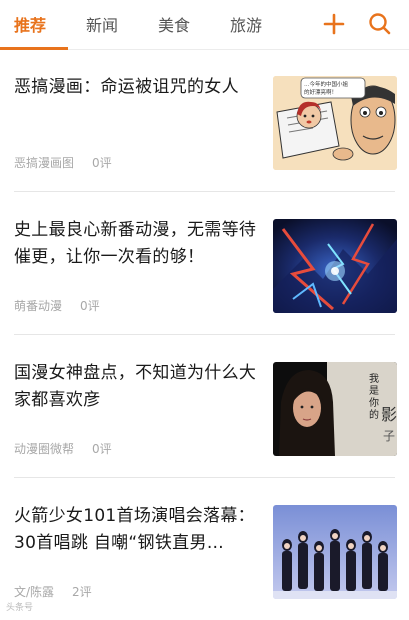 Image resolution: width=409 pixels, height=620 pixels. Describe the element at coordinates (334, 24) in the screenshot. I see `plus-icon` at that location.